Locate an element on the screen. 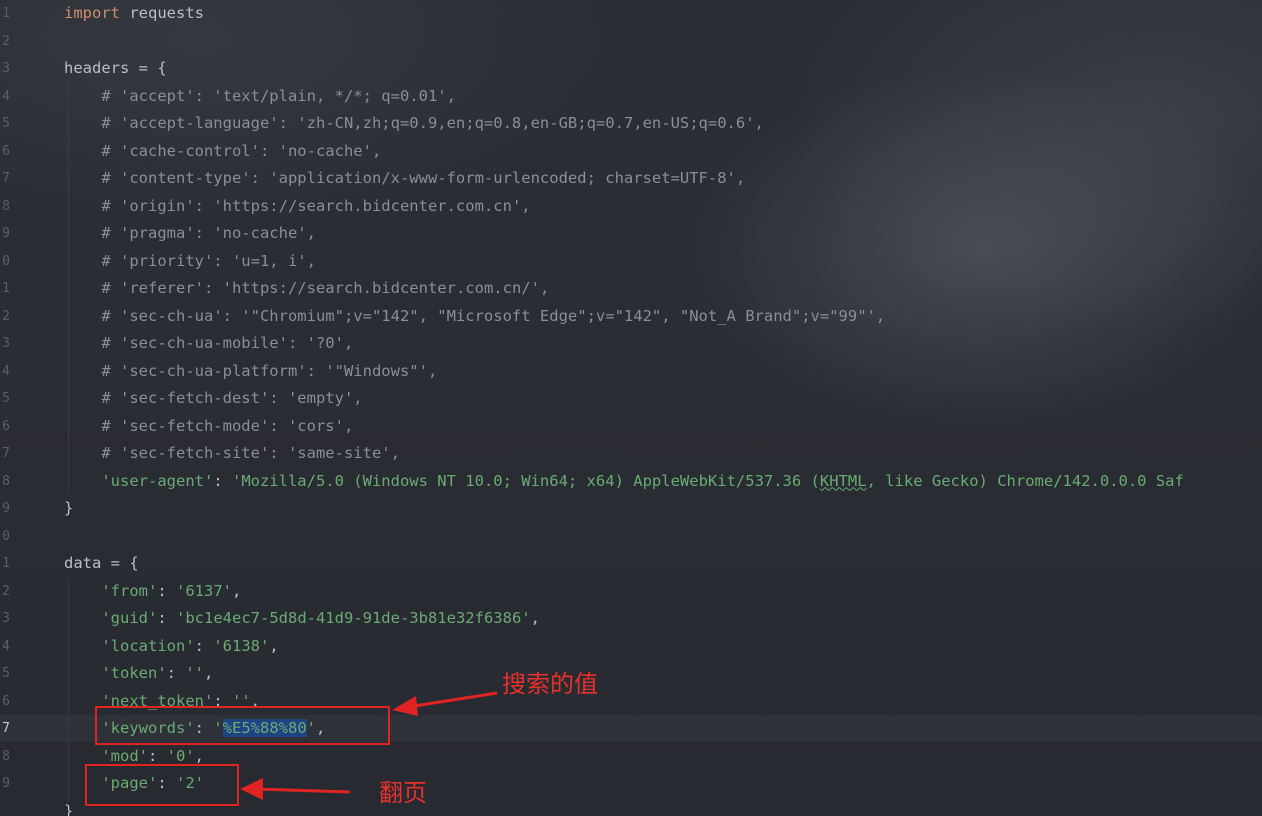 Image resolution: width=1262 pixels, height=816 pixels. arrow-to-keywords is located at coordinates (445, 703).